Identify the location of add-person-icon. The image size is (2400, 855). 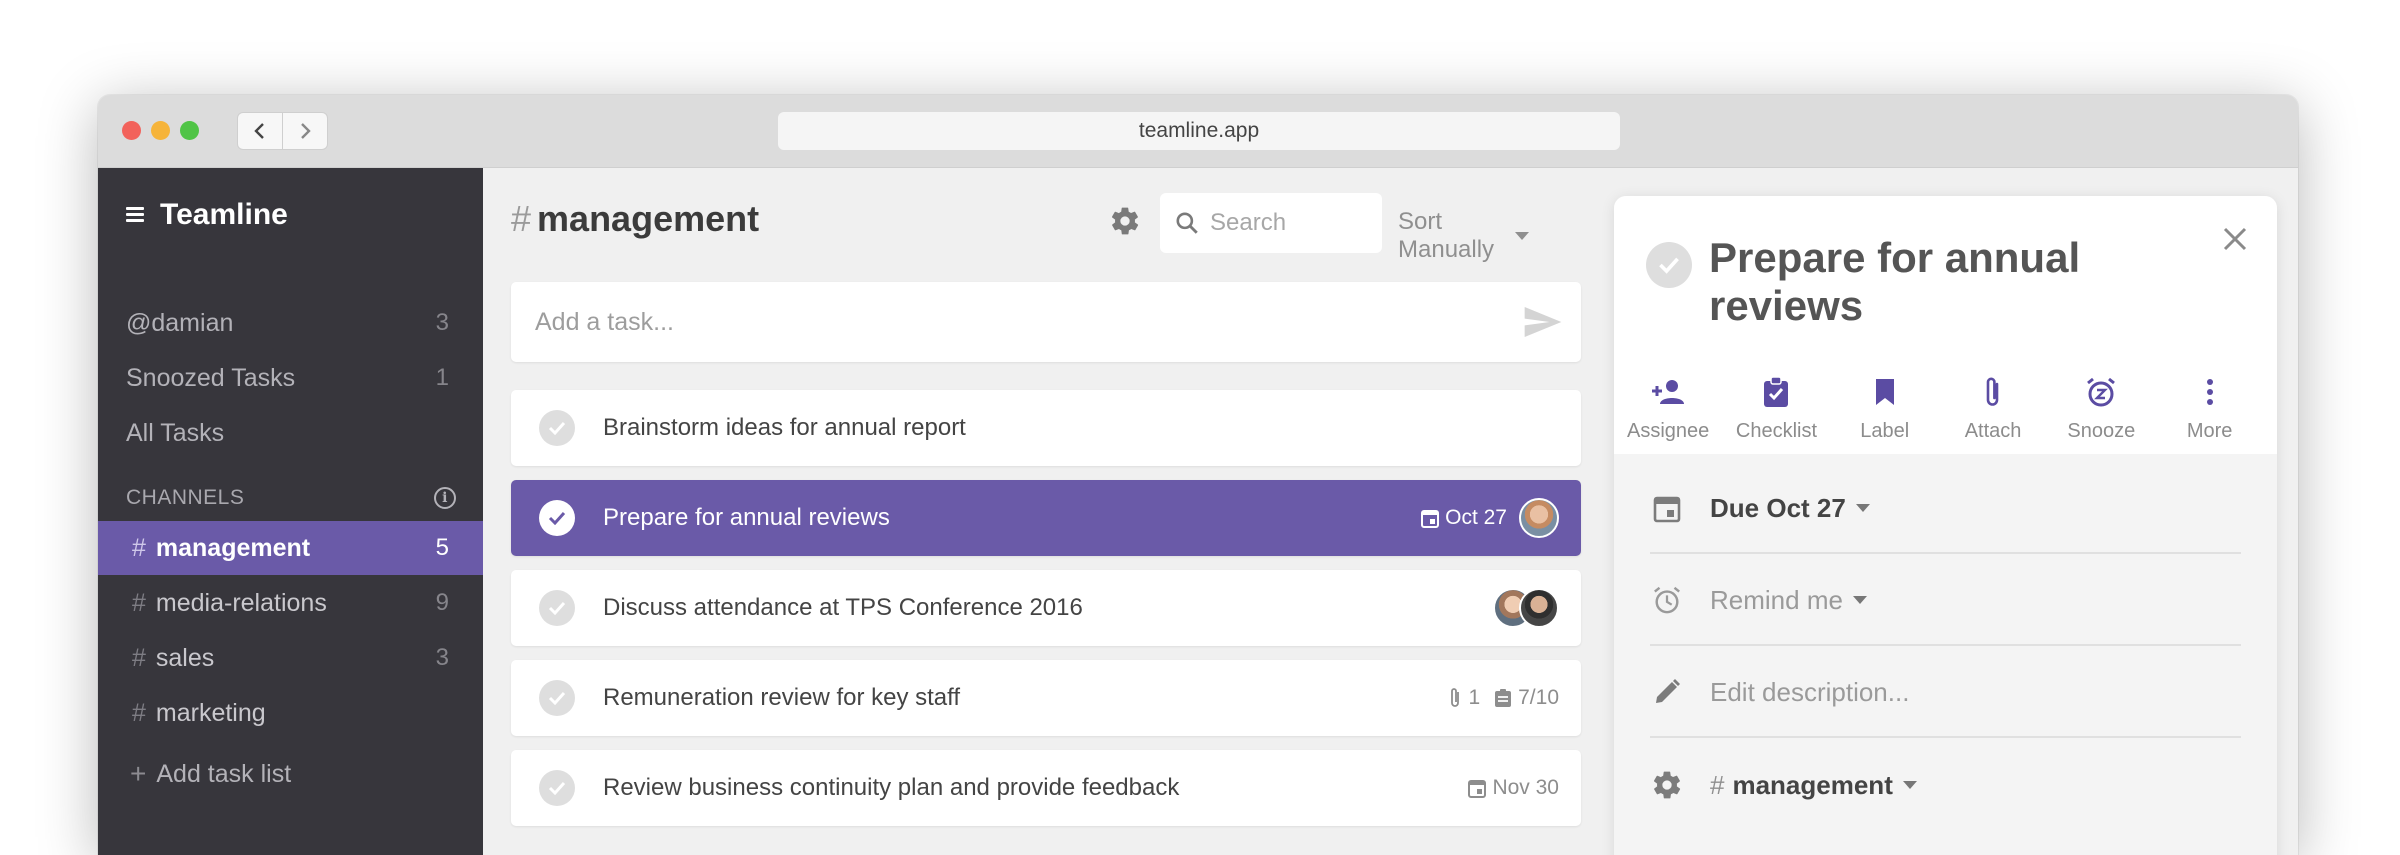
(1668, 392).